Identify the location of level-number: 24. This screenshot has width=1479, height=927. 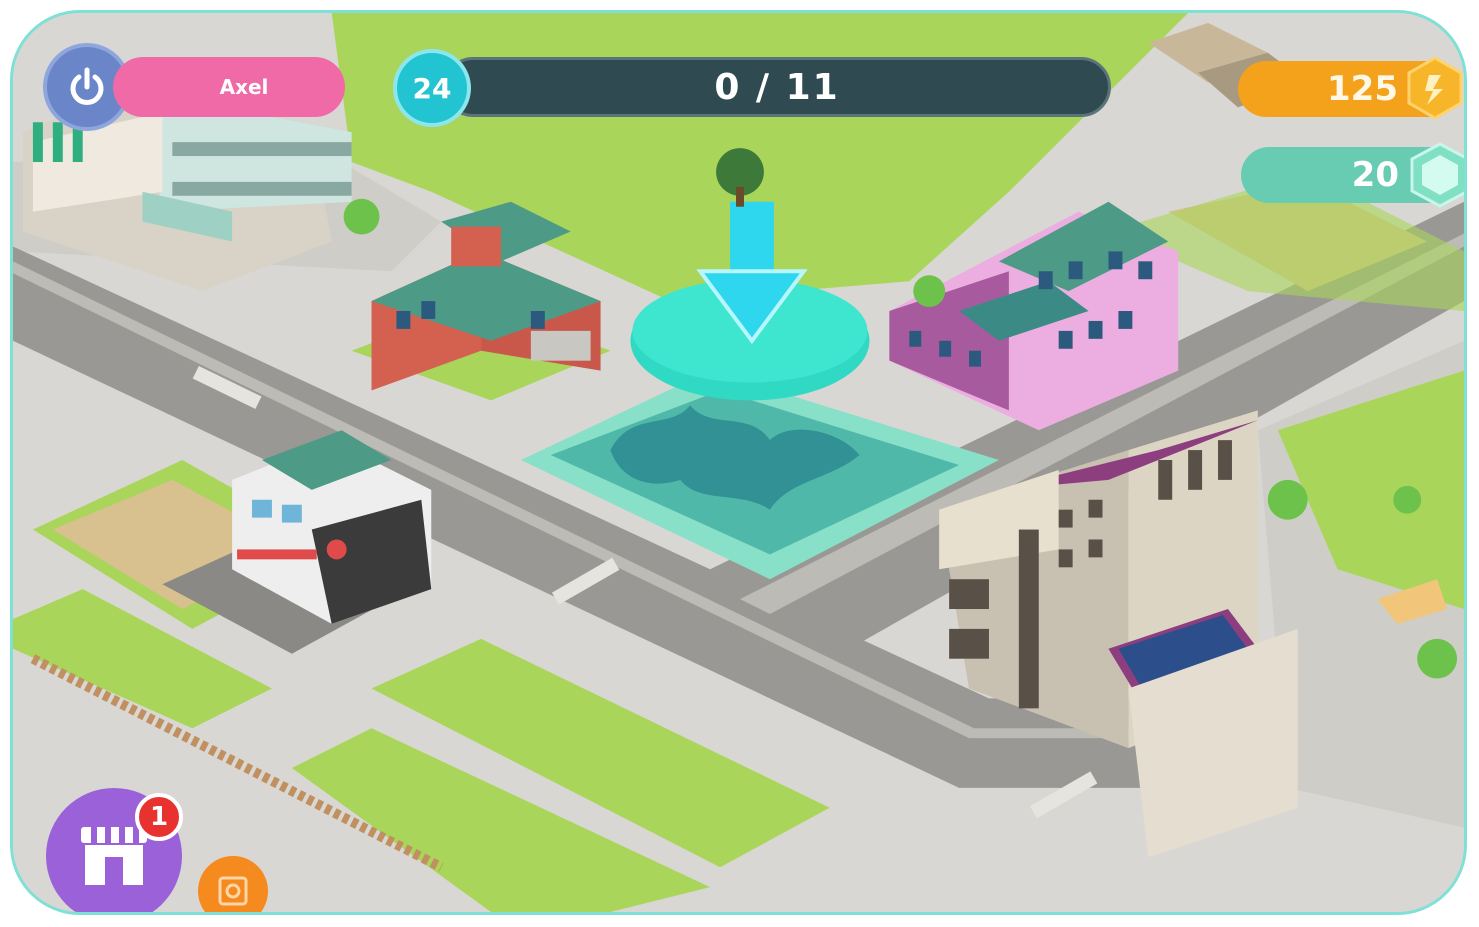
(432, 88).